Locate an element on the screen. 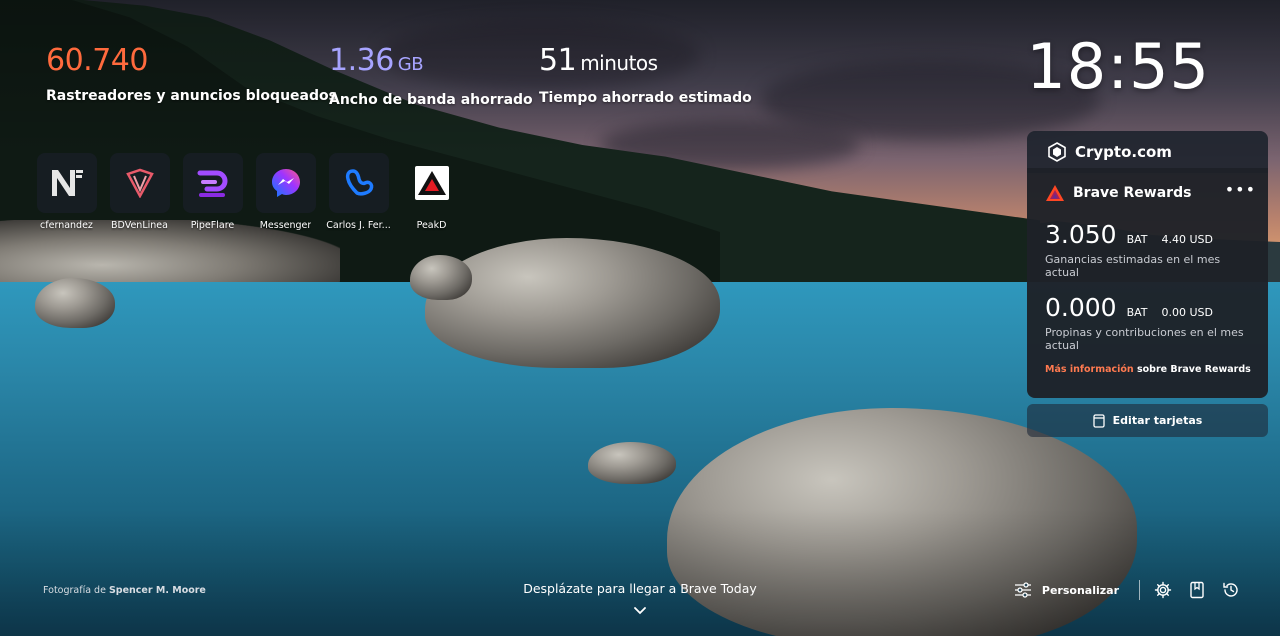  gear-icon is located at coordinates (1163, 590).